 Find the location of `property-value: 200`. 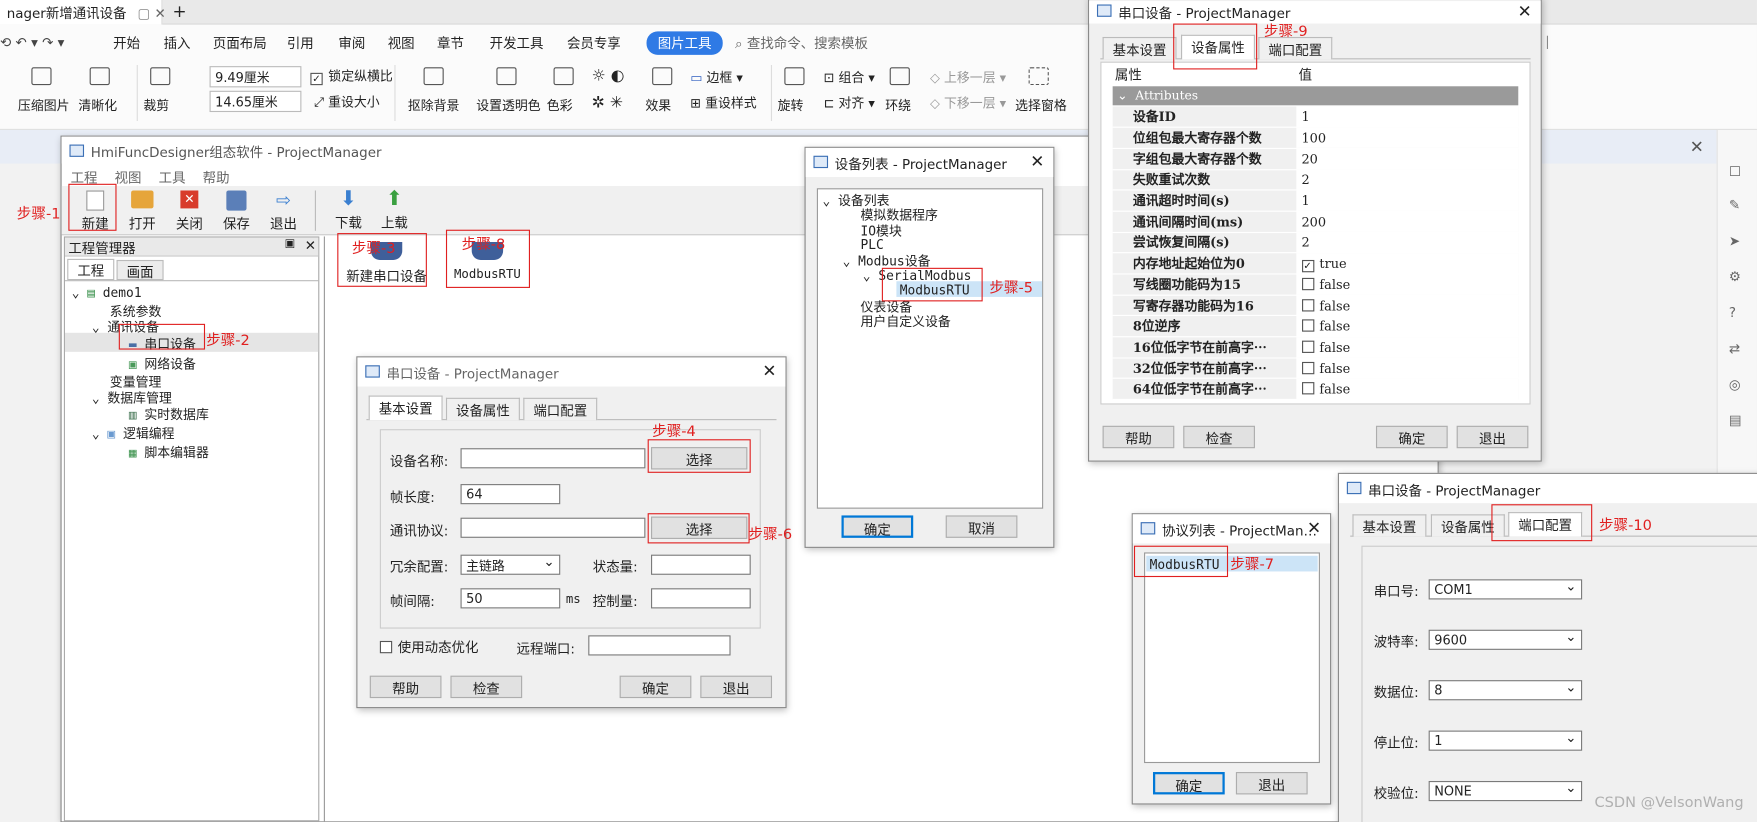

property-value: 200 is located at coordinates (1407, 222).